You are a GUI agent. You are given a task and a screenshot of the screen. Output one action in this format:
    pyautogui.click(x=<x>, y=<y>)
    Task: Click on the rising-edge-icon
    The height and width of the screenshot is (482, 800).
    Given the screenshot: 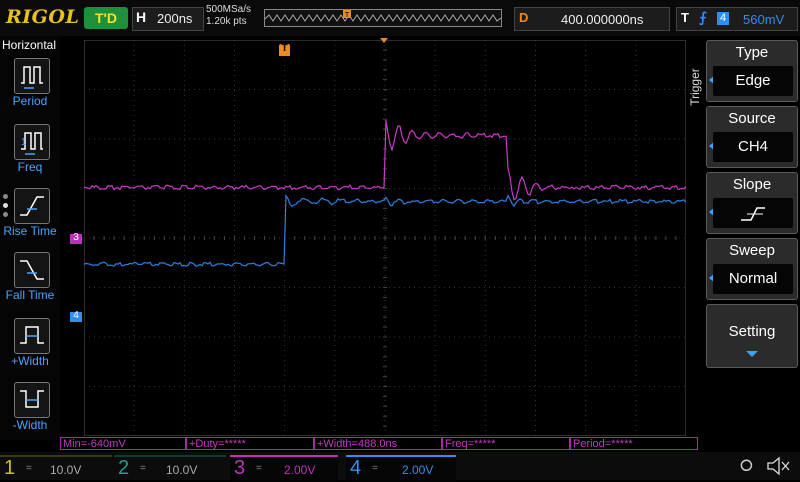 What is the action you would take?
    pyautogui.click(x=753, y=214)
    